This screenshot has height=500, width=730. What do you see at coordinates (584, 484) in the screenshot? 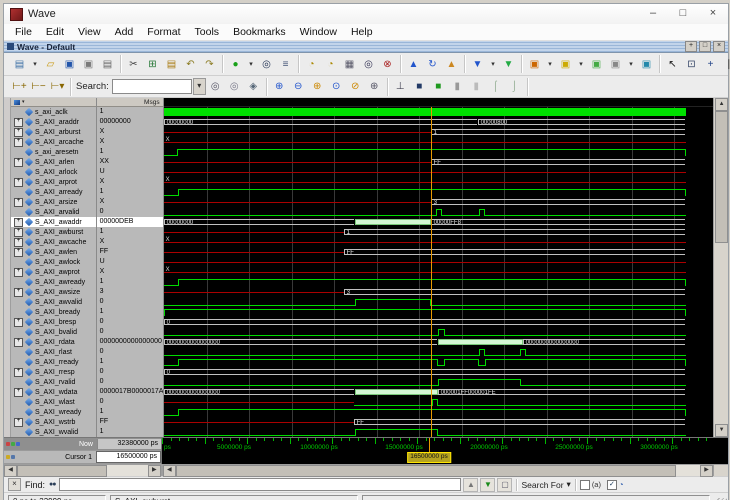
I see `match-case-checkbox` at bounding box center [584, 484].